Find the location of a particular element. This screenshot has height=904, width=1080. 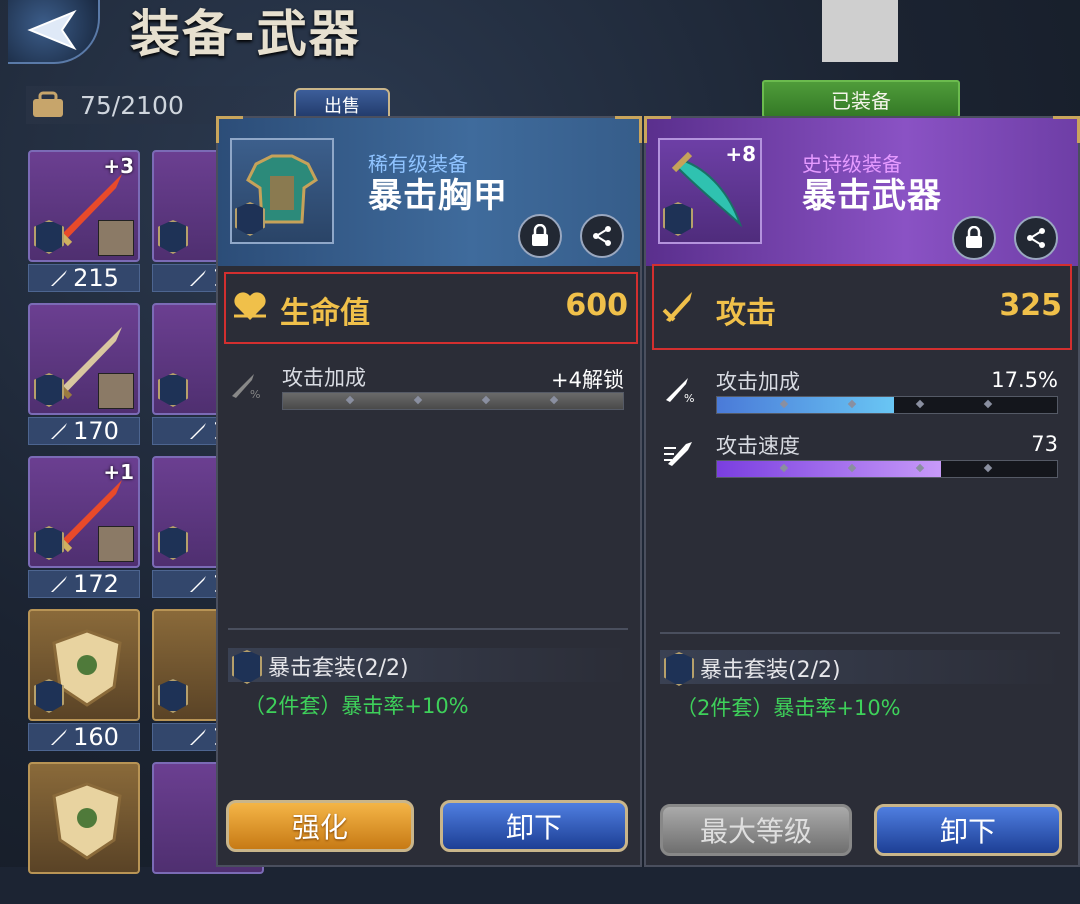

item-level: +1 is located at coordinates (118, 472).